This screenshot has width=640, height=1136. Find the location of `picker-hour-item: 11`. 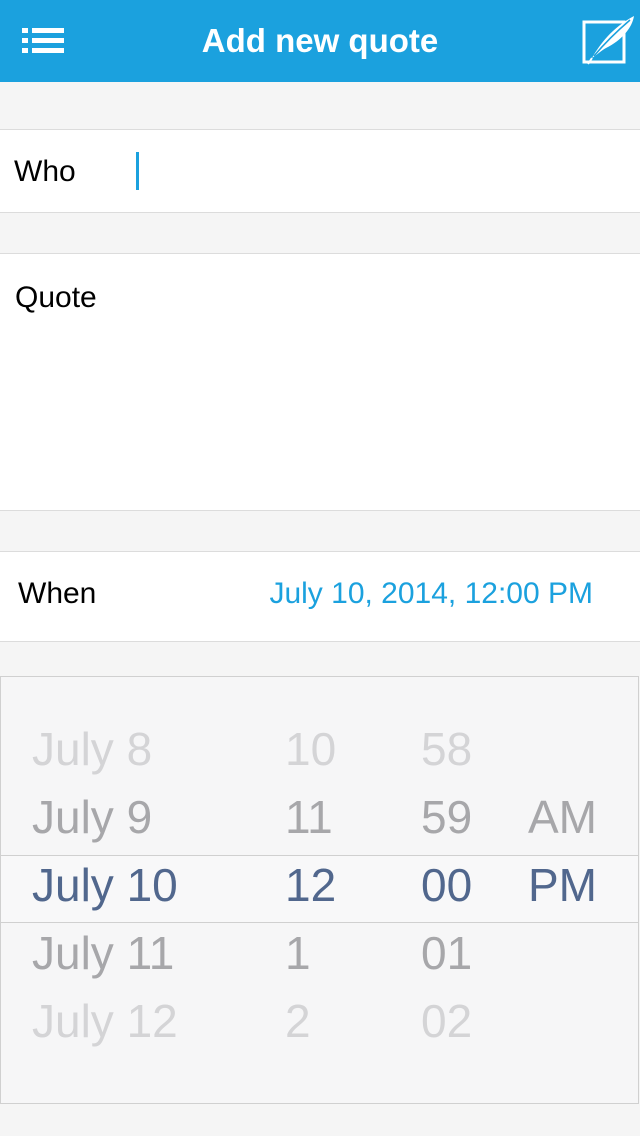

picker-hour-item: 11 is located at coordinates (325, 817).